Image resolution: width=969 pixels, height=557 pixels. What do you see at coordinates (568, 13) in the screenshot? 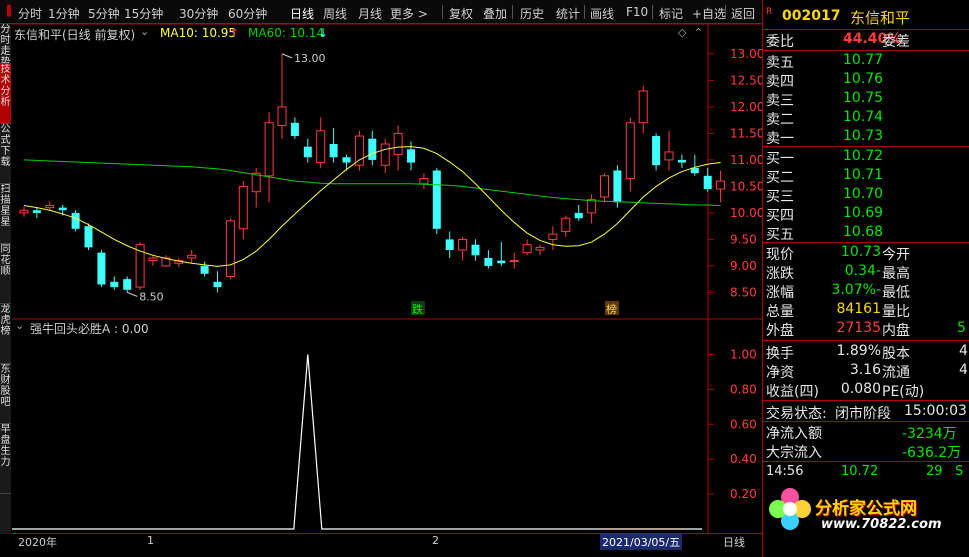
I see `toolbar-item-13: 统计` at bounding box center [568, 13].